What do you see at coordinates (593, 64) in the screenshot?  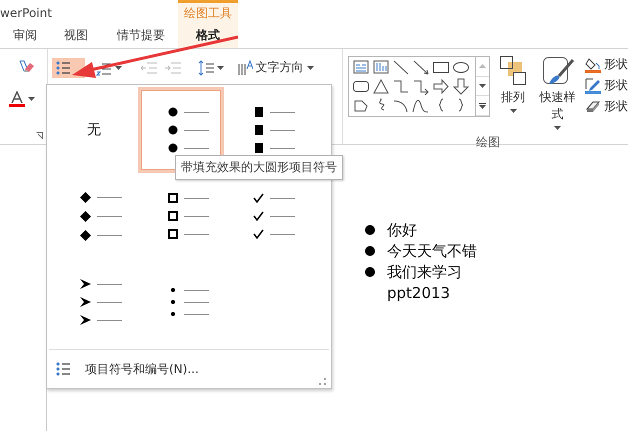 I see `paint-bucket-icon` at bounding box center [593, 64].